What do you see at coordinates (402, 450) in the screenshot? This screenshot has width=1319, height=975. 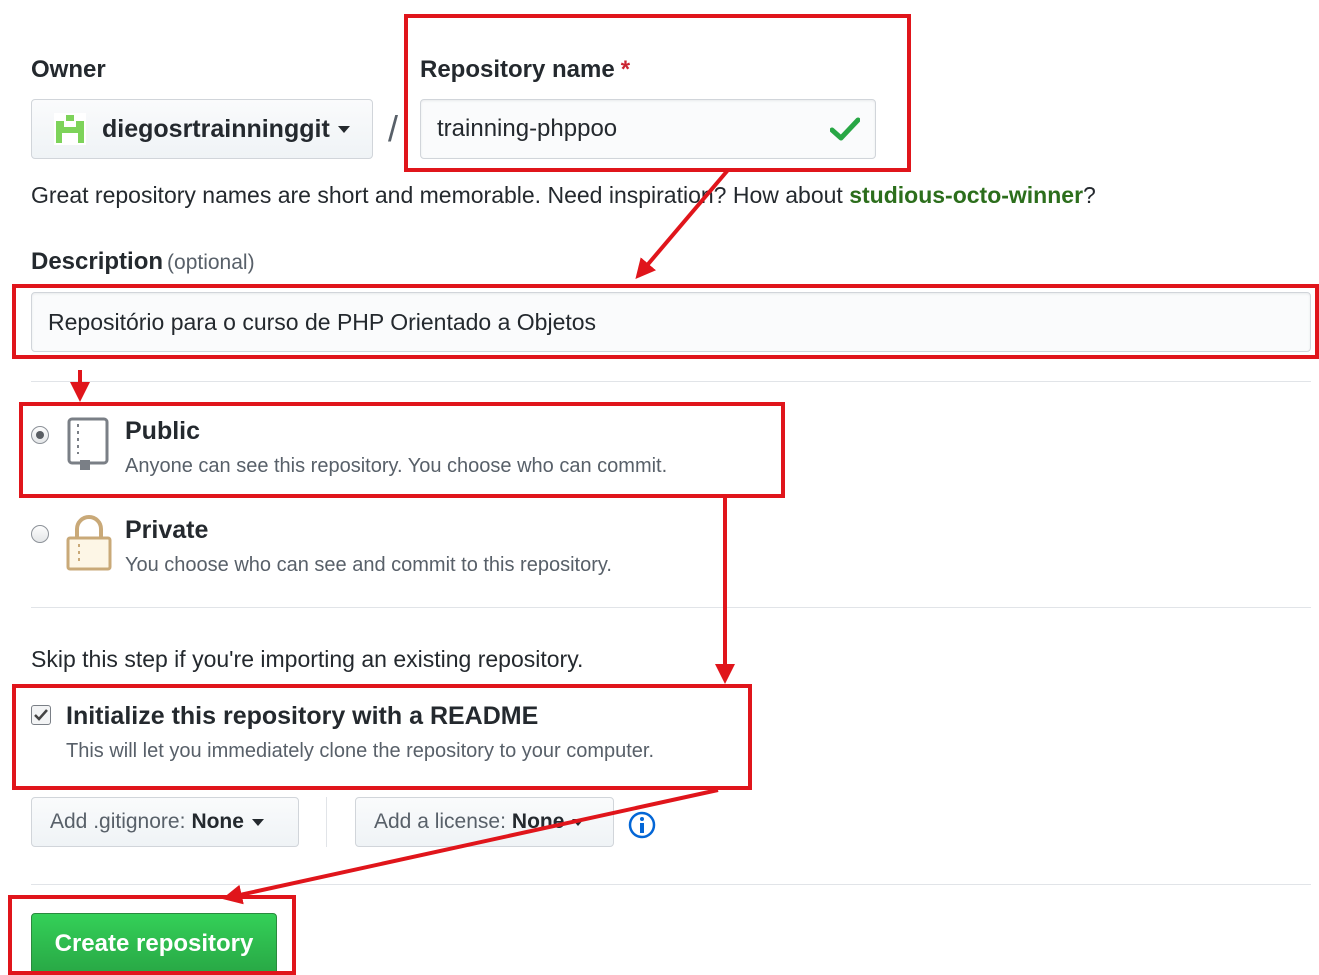 I see `highlight-public` at bounding box center [402, 450].